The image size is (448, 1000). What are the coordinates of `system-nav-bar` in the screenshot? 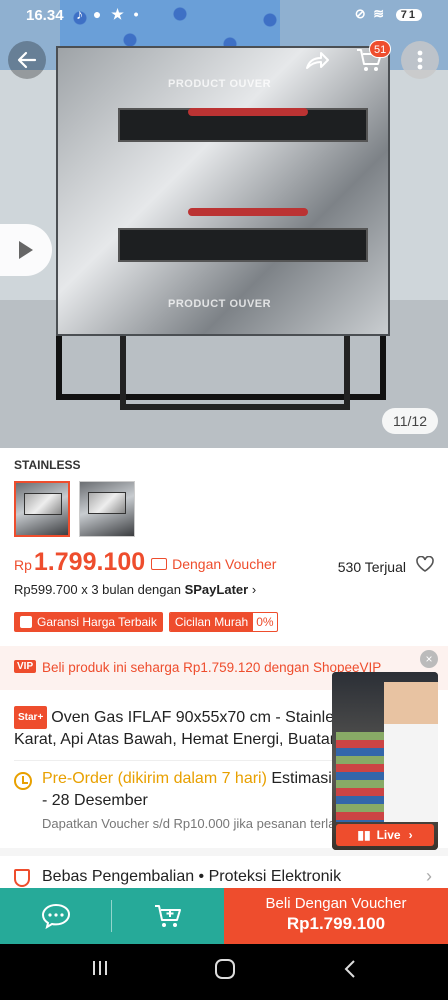 It's located at (224, 972).